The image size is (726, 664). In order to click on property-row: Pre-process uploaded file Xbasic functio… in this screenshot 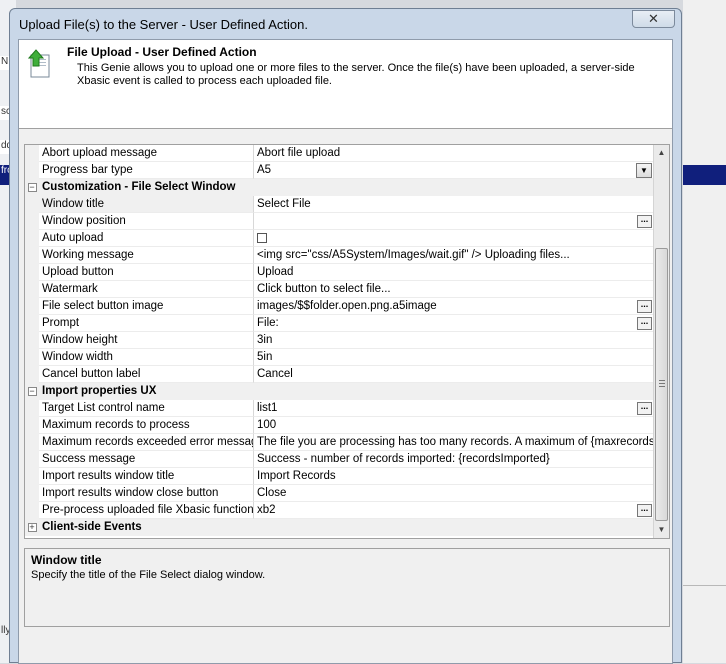, I will do `click(339, 510)`.